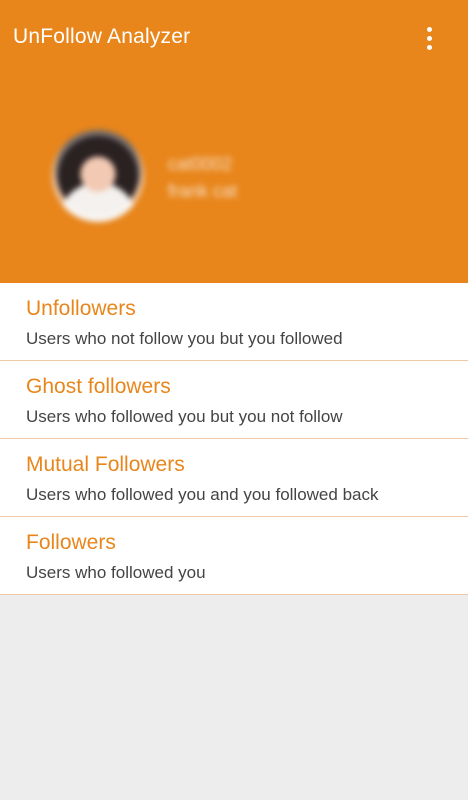 The width and height of the screenshot is (468, 800). I want to click on menu-item-title: Unfollowers, so click(81, 308).